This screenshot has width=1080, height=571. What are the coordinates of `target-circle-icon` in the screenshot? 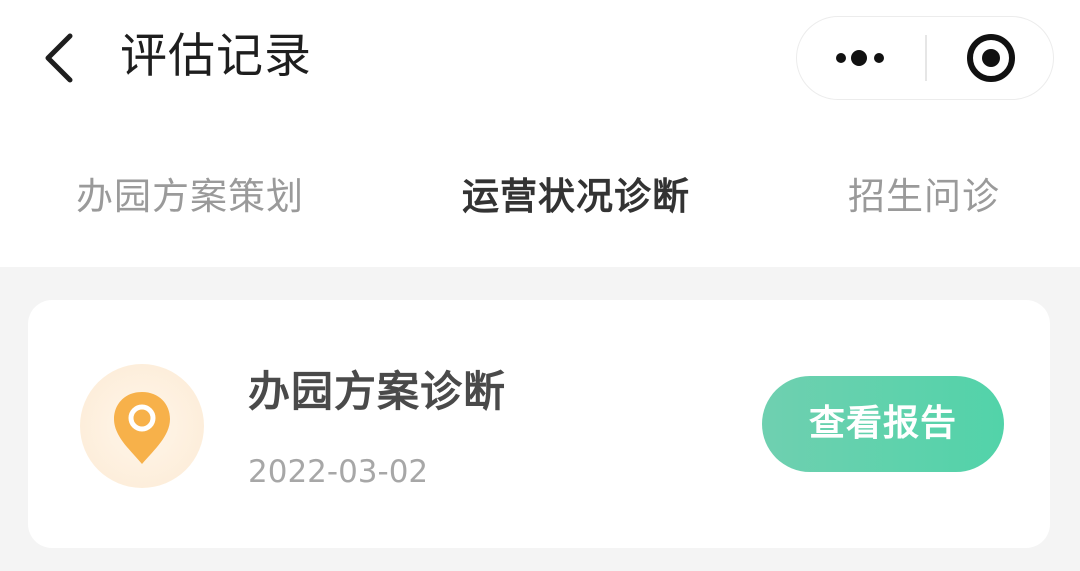 It's located at (991, 58).